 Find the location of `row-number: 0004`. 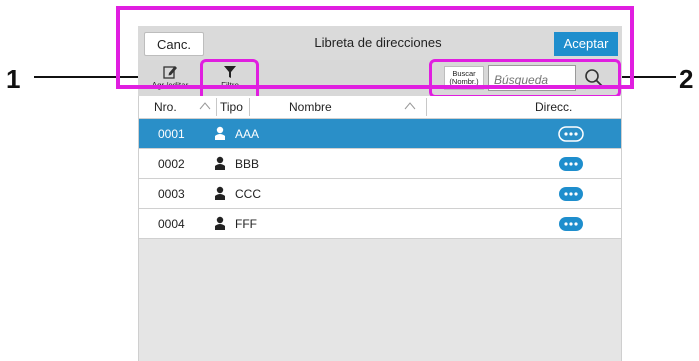

row-number: 0004 is located at coordinates (171, 224).